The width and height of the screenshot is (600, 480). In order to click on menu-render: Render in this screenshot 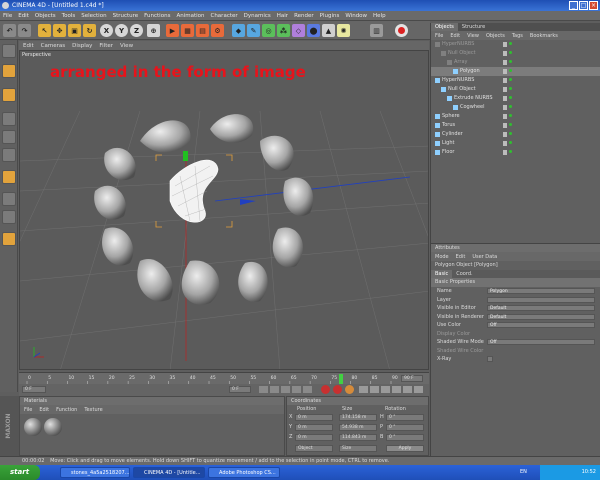, I will do `click(304, 16)`.